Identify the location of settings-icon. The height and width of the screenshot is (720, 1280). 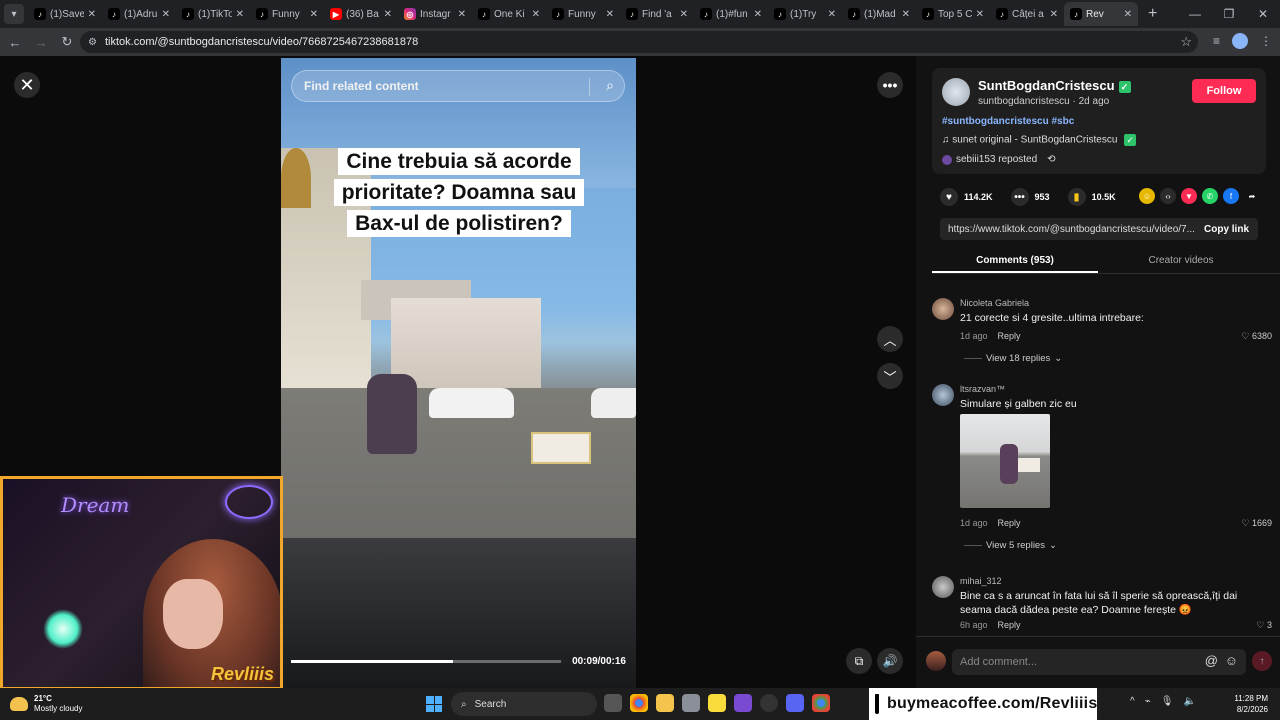
(691, 703).